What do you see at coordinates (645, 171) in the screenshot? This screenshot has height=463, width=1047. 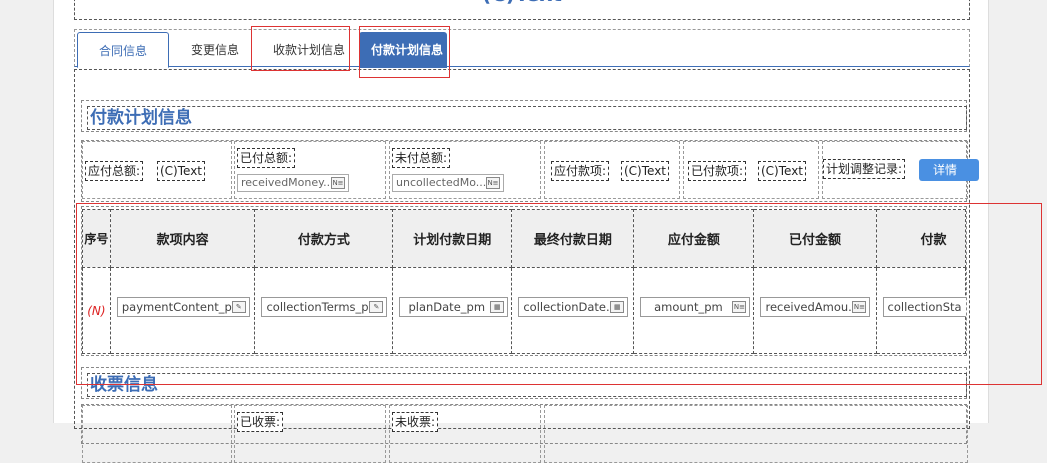 I see `payable-items-value: (C)Text` at bounding box center [645, 171].